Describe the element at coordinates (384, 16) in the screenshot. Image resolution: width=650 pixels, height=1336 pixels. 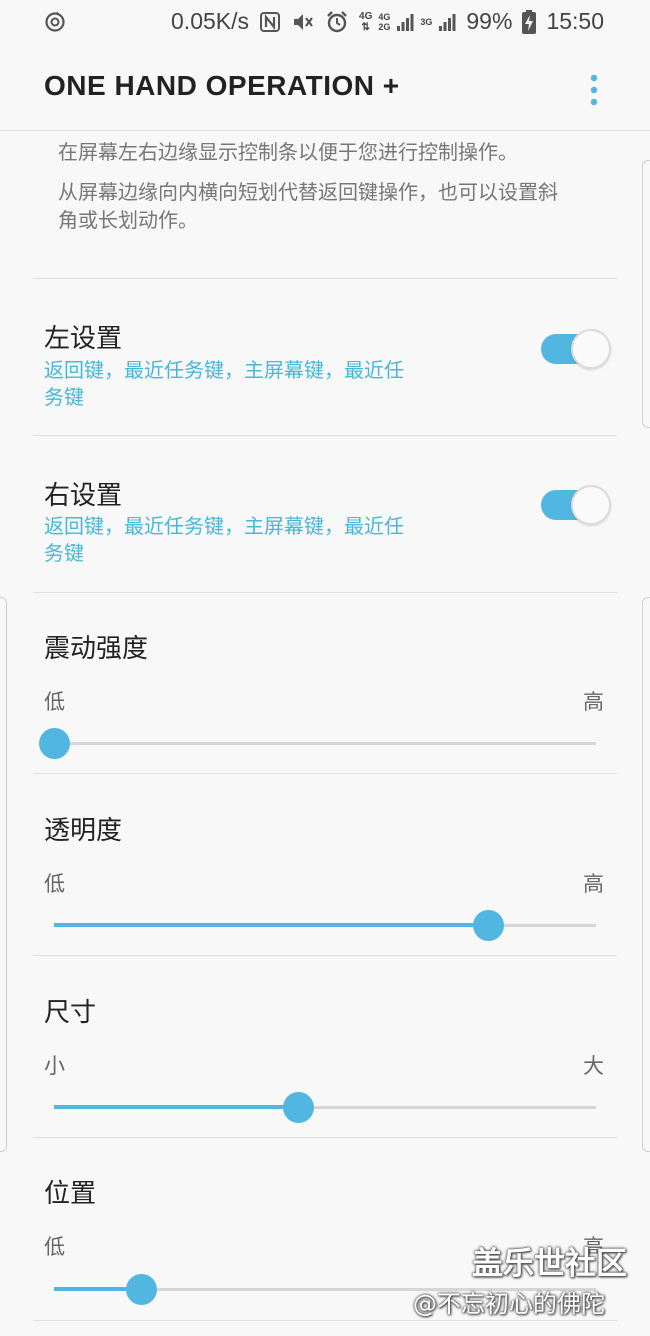
I see `net-label-4g-2: 4G` at that location.